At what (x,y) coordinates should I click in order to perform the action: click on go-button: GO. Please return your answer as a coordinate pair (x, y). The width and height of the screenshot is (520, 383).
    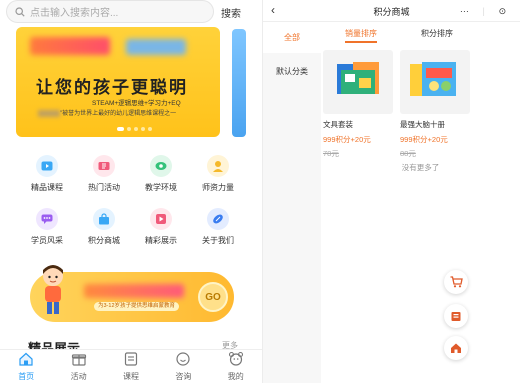
    Looking at the image, I should click on (213, 297).